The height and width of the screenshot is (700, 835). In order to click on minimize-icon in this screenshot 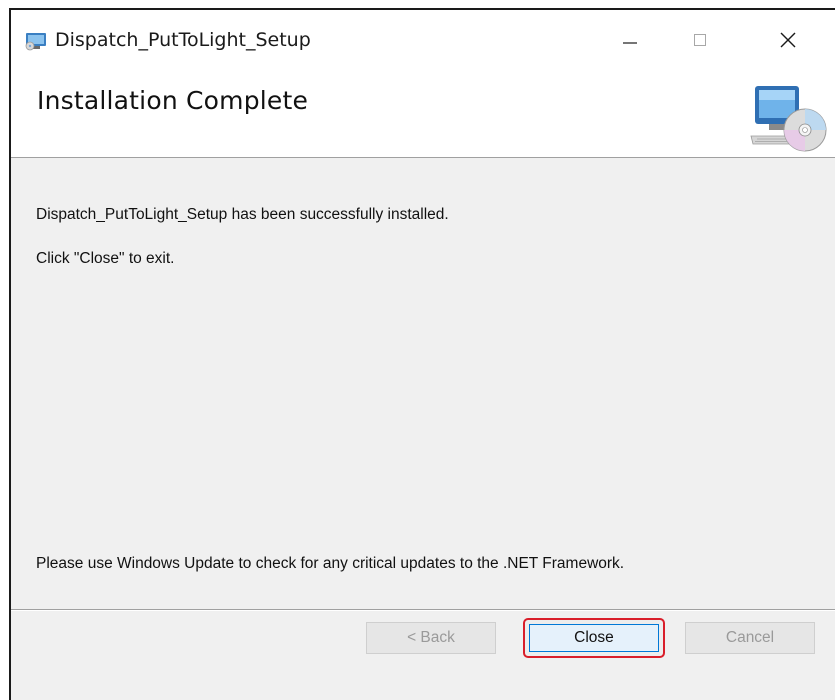, I will do `click(630, 43)`.